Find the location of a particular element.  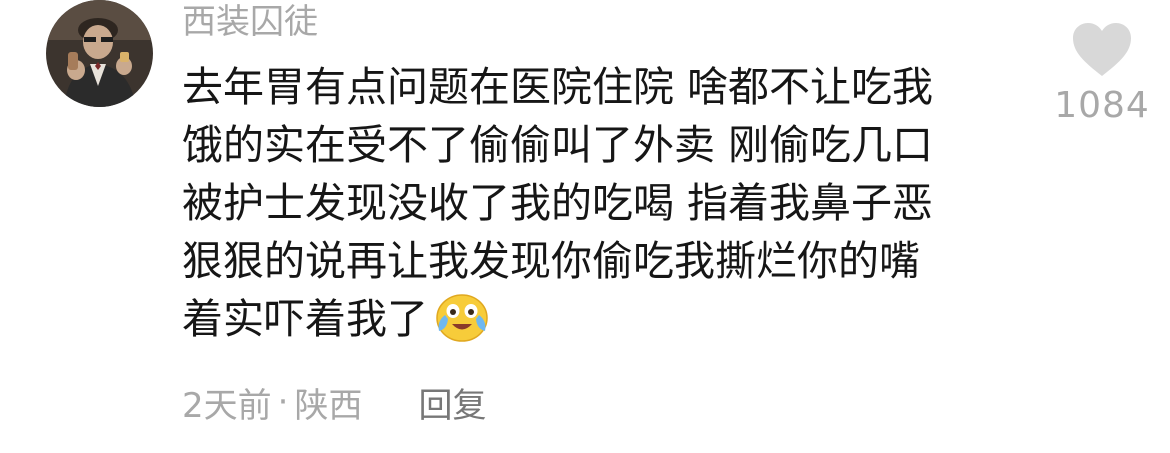

comment-line: 着实吓着我了 is located at coordinates (305, 319).